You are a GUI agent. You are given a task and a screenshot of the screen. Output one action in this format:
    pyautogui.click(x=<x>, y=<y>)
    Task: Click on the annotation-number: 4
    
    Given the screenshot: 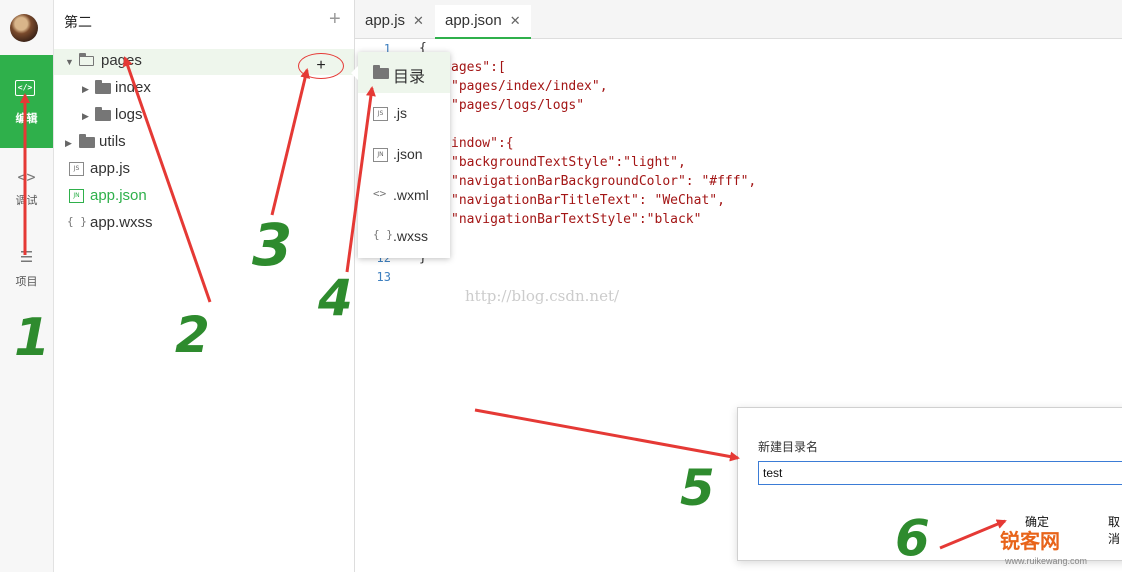 What is the action you would take?
    pyautogui.click(x=335, y=298)
    